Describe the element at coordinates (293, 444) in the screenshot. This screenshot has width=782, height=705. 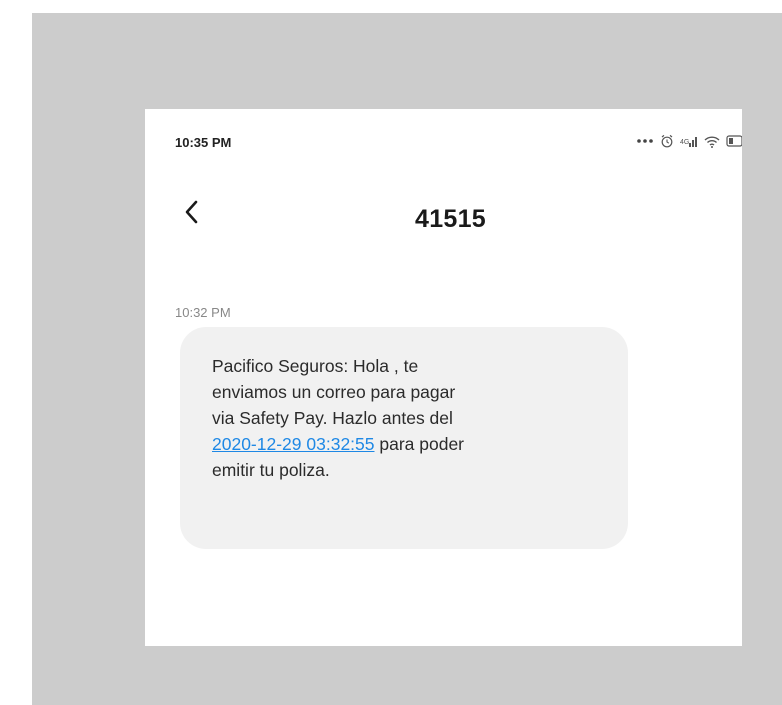
I see `date-link: 2020-12-29 03:32:55` at that location.